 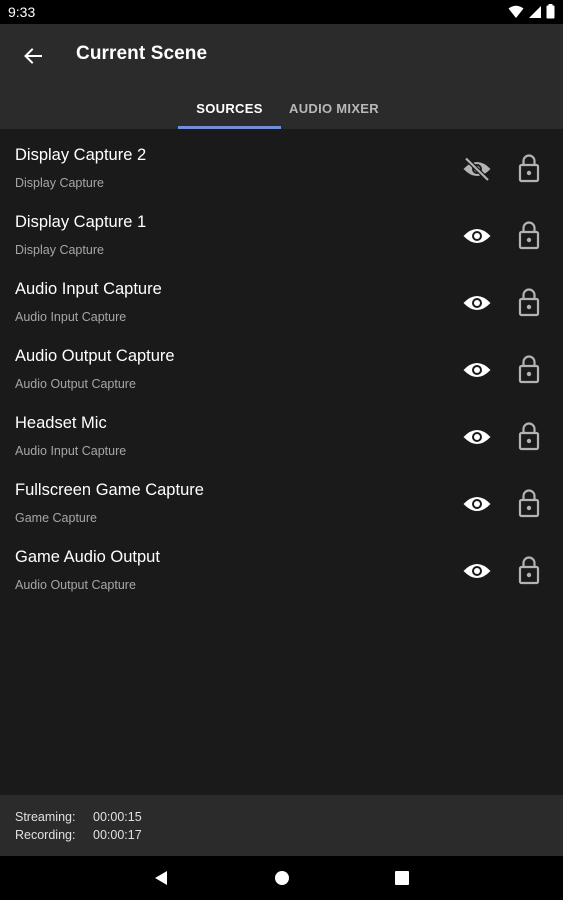 I want to click on circle-home-icon, so click(x=282, y=878).